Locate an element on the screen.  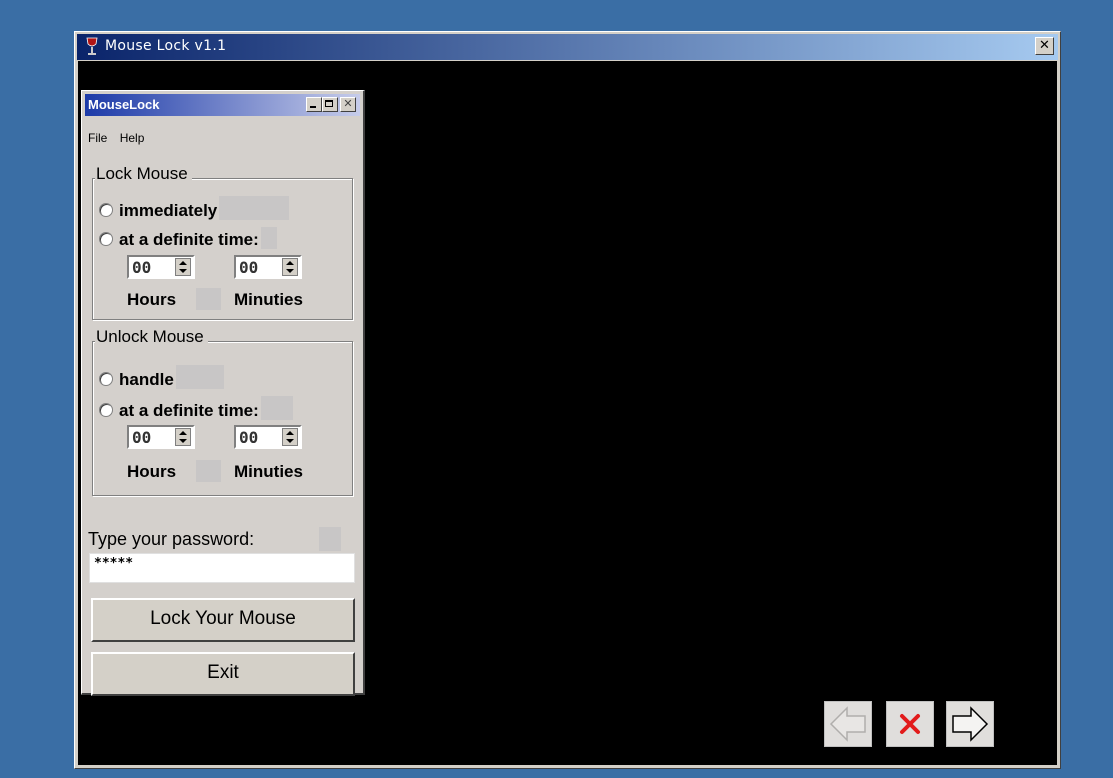
unlock-definite-time-label: at a definite time: is located at coordinates (189, 410).